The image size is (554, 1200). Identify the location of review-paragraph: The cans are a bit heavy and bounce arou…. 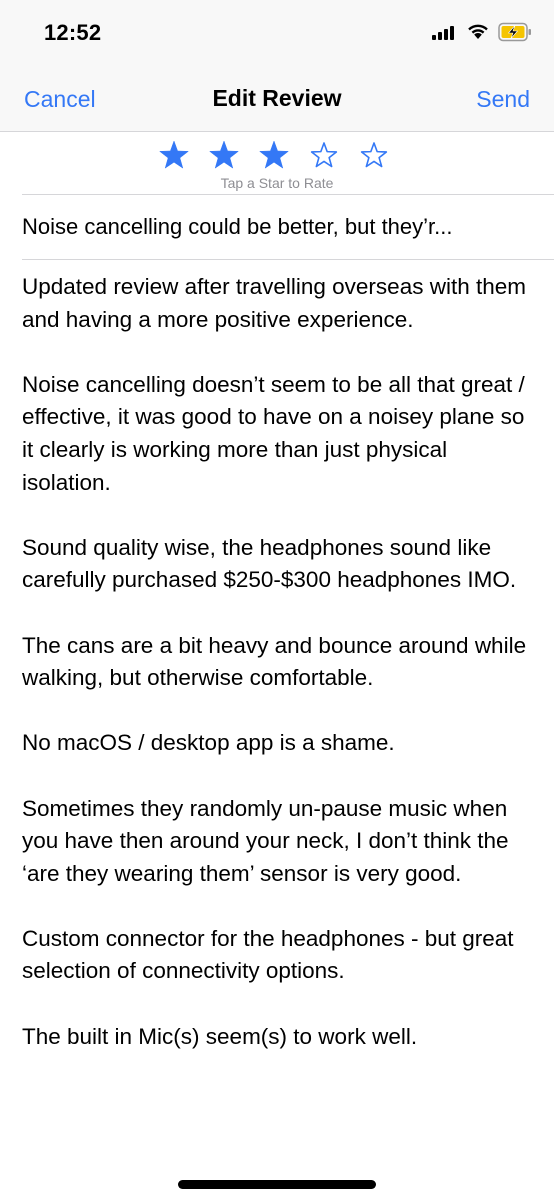
(274, 661).